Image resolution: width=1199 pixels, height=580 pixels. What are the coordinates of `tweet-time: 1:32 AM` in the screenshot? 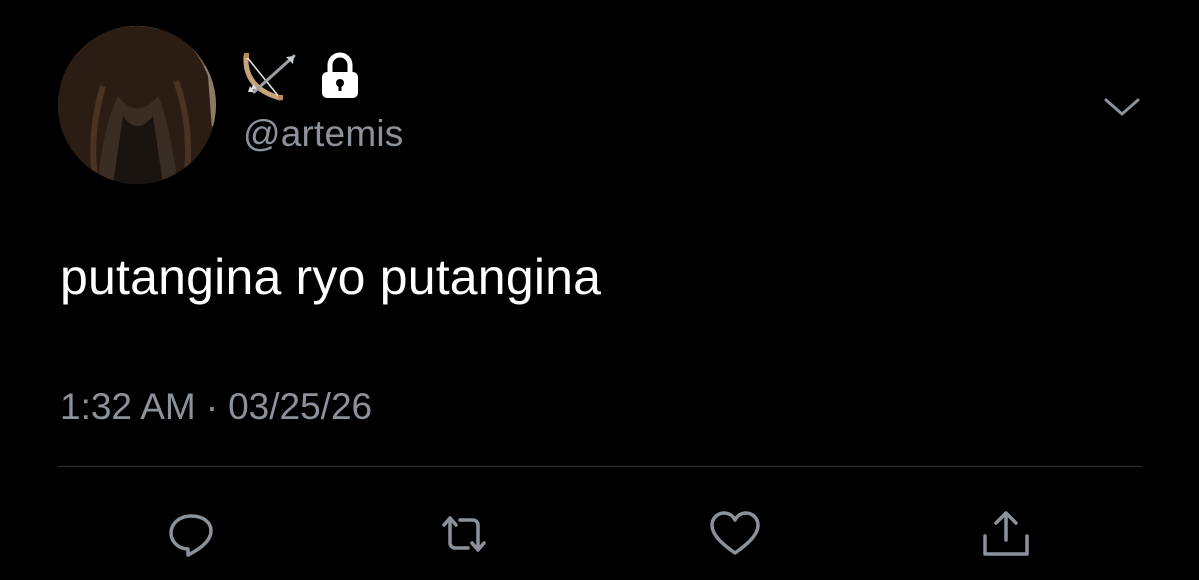 It's located at (128, 406).